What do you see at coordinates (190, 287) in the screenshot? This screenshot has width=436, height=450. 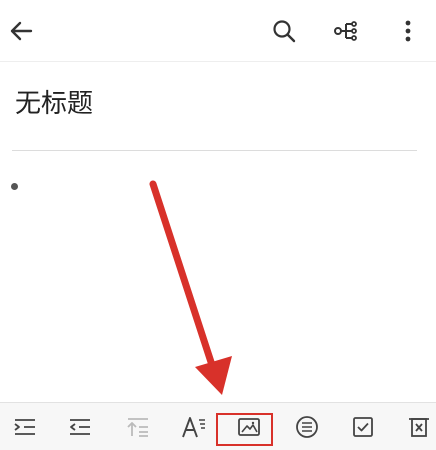 I see `annotation-arrow` at bounding box center [190, 287].